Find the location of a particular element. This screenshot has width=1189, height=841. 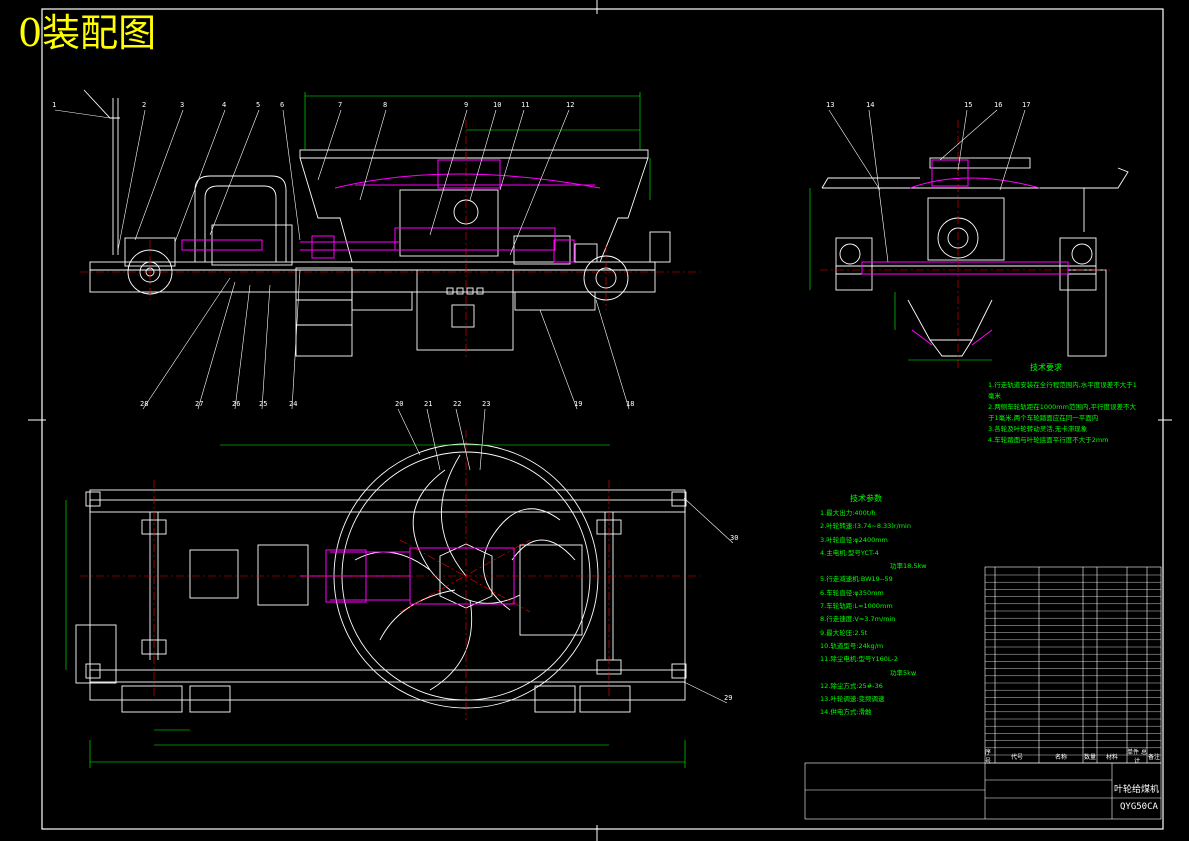

part-number-label: 14 is located at coordinates (870, 105).